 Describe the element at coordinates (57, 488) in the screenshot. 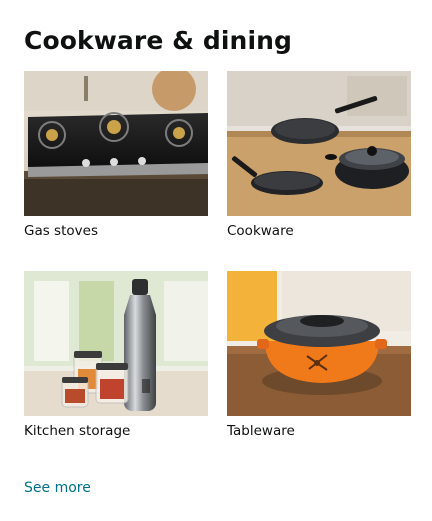

I see `see-more-link: See more` at that location.